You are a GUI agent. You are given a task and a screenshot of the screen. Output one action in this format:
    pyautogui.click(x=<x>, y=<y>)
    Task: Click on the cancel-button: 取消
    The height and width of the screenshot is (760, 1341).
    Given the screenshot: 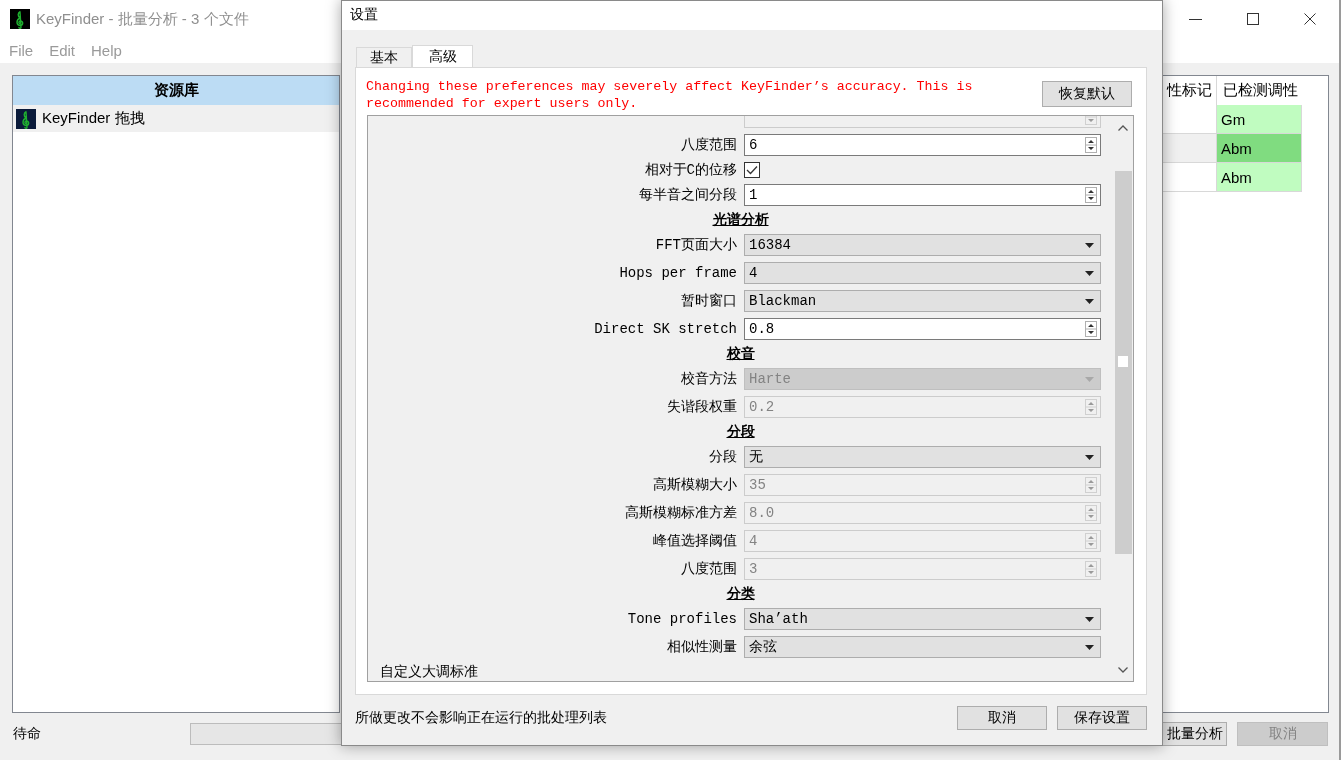 What is the action you would take?
    pyautogui.click(x=1002, y=718)
    